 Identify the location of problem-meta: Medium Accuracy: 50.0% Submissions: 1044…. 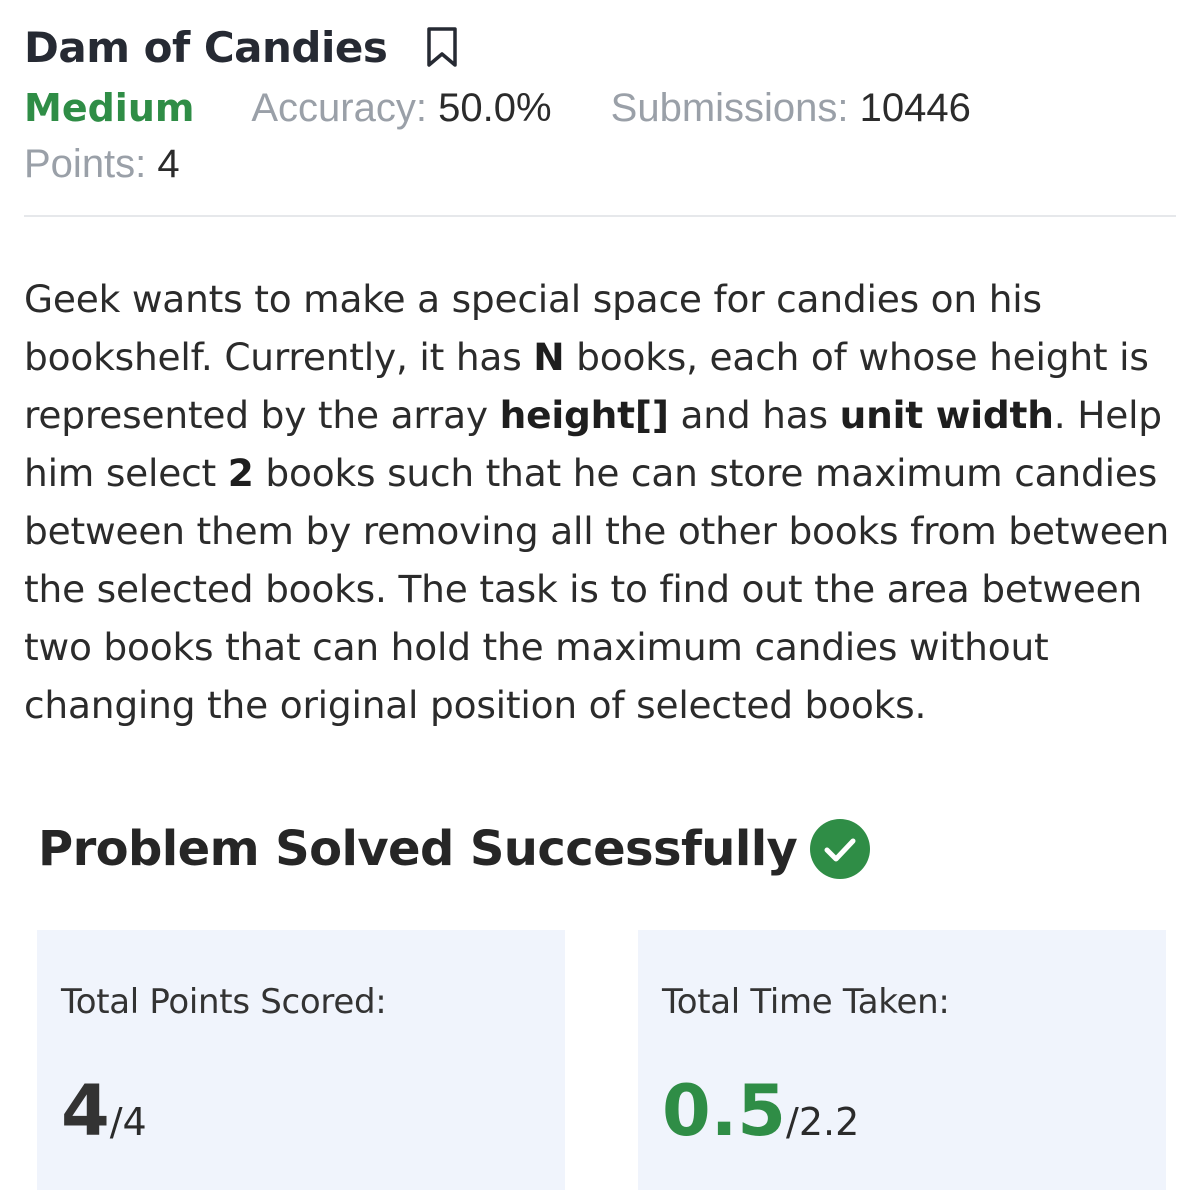
(600, 108).